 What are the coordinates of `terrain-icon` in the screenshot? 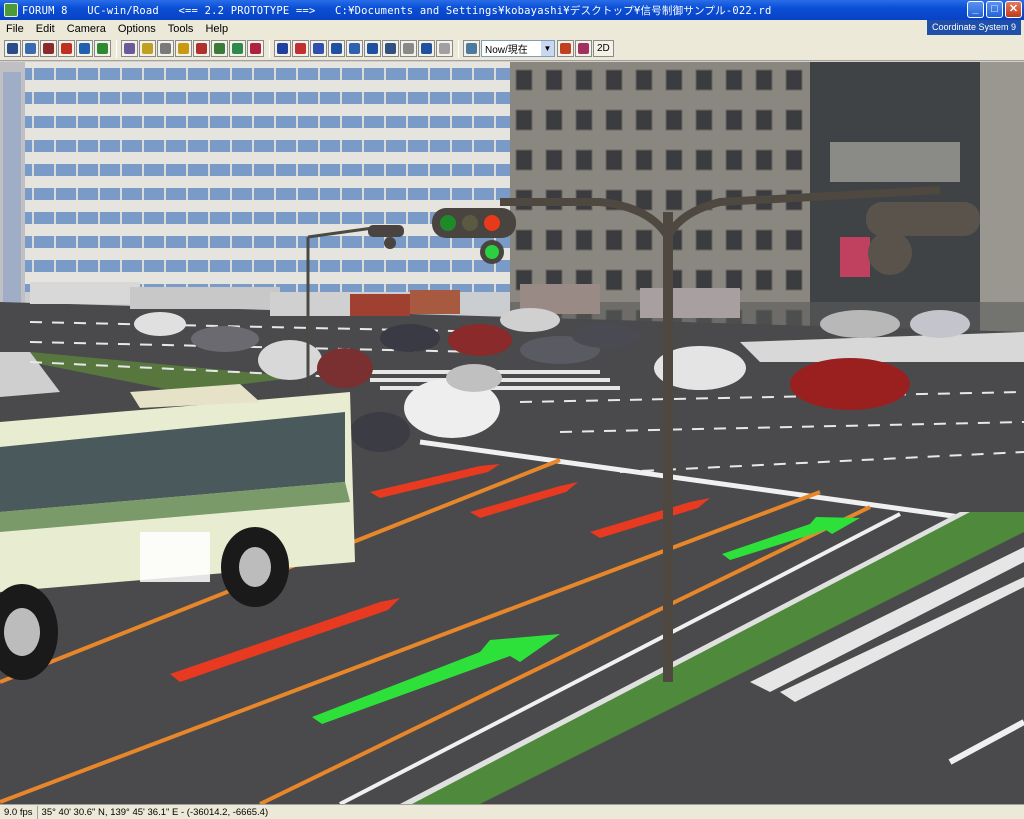 It's located at (147, 48).